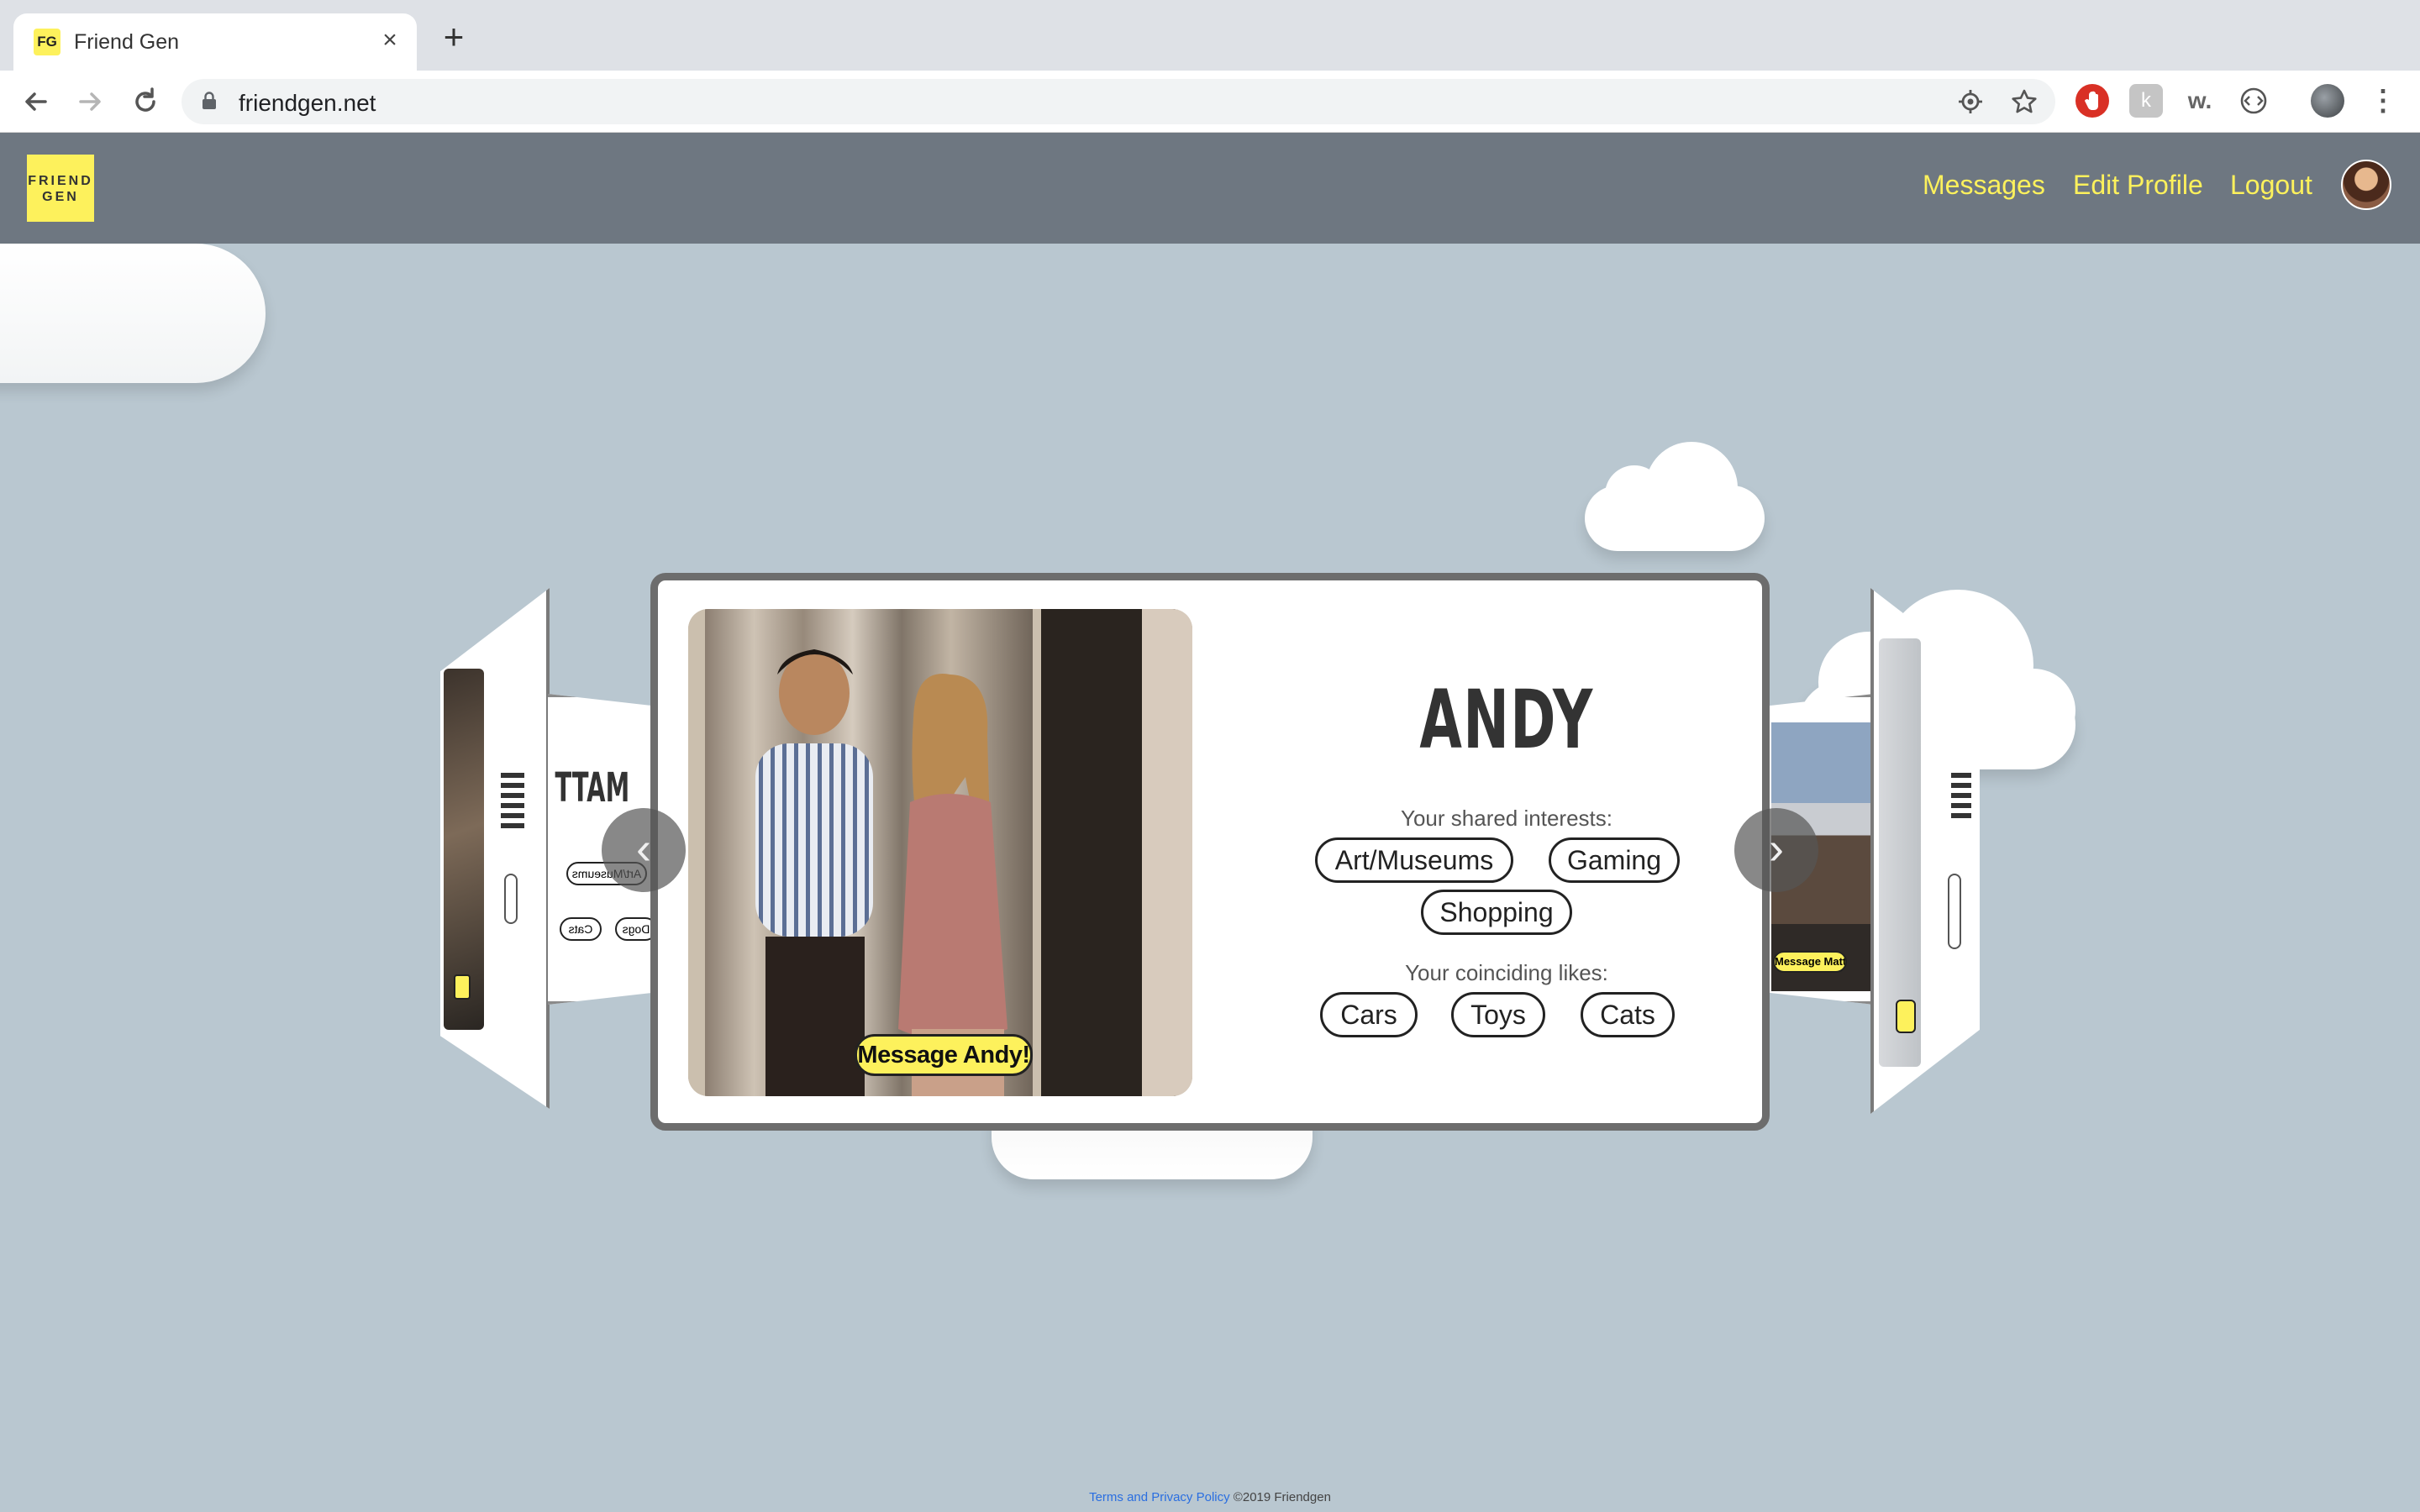 This screenshot has width=2420, height=1512. What do you see at coordinates (2366, 185) in the screenshot?
I see `user-avatar` at bounding box center [2366, 185].